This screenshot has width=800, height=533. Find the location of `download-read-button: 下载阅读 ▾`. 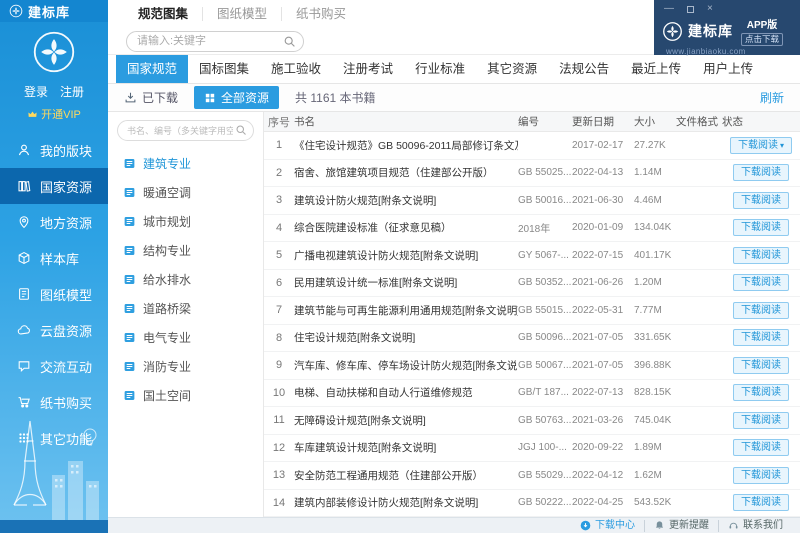

download-read-button: 下载阅读 ▾ is located at coordinates (760, 145).